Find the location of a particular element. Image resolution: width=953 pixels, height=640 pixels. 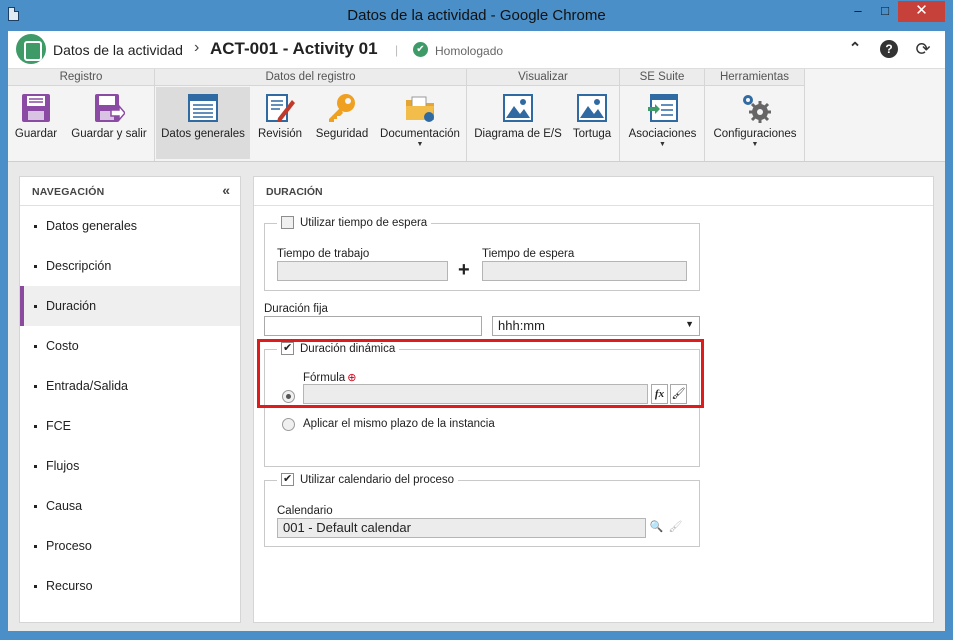

calendar-clear-button: 🖌 is located at coordinates (675, 528).